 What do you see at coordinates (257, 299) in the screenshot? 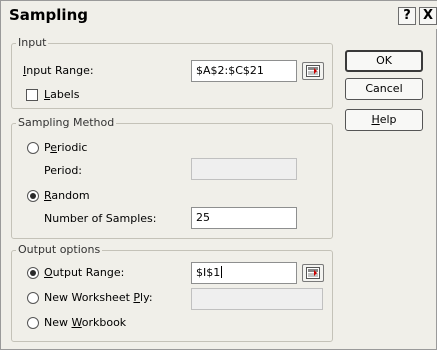
I see `new-worksheet-ply-field` at bounding box center [257, 299].